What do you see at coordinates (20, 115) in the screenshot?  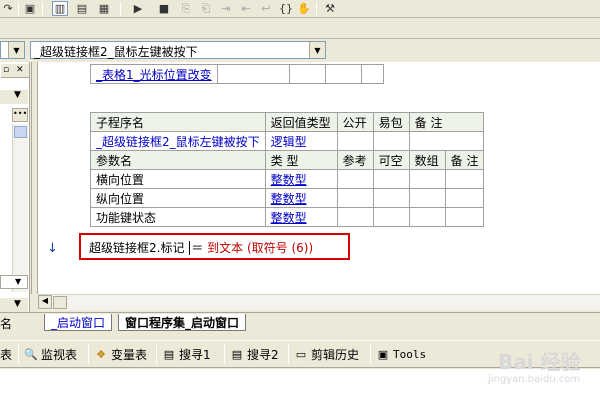 I see `left-panel-menu-button: •••` at bounding box center [20, 115].